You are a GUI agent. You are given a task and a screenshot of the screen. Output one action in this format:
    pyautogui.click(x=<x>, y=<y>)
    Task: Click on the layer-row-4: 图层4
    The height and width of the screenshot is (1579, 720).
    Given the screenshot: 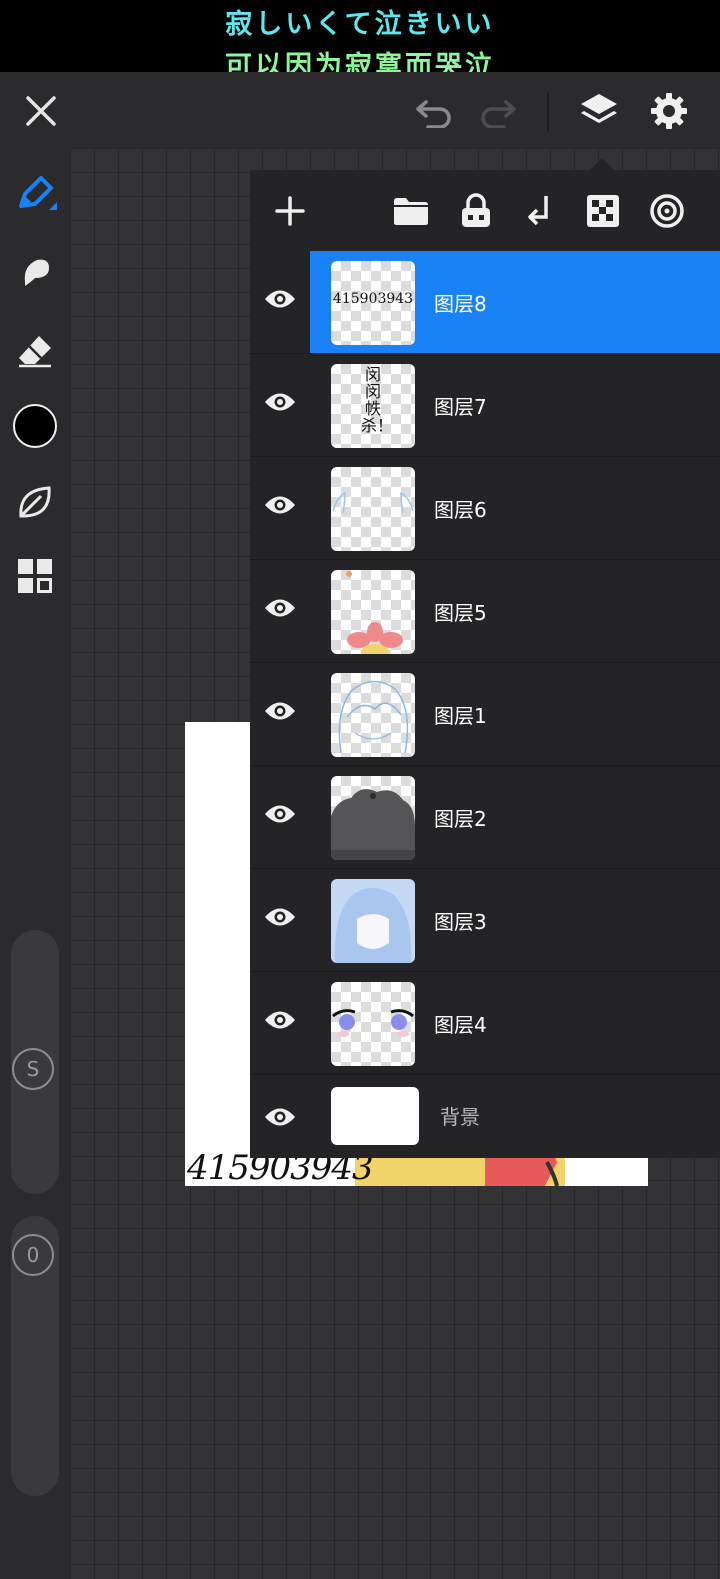 What is the action you would take?
    pyautogui.click(x=485, y=1023)
    